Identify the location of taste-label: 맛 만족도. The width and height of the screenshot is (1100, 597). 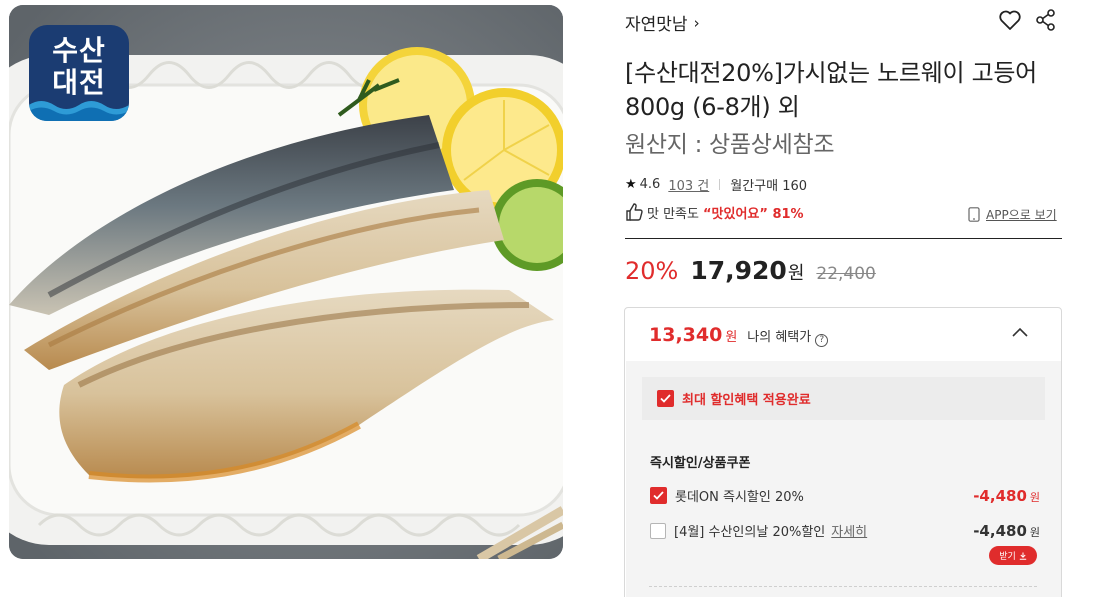
(673, 214).